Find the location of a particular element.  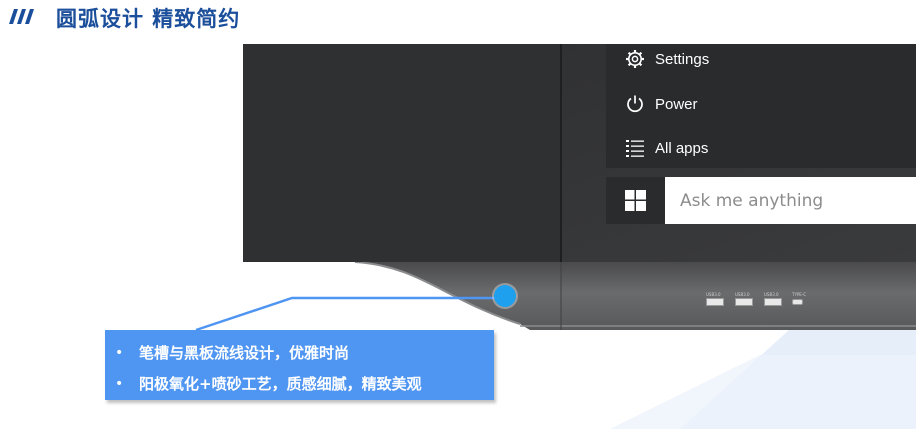

windows-logo-icon is located at coordinates (635, 200).